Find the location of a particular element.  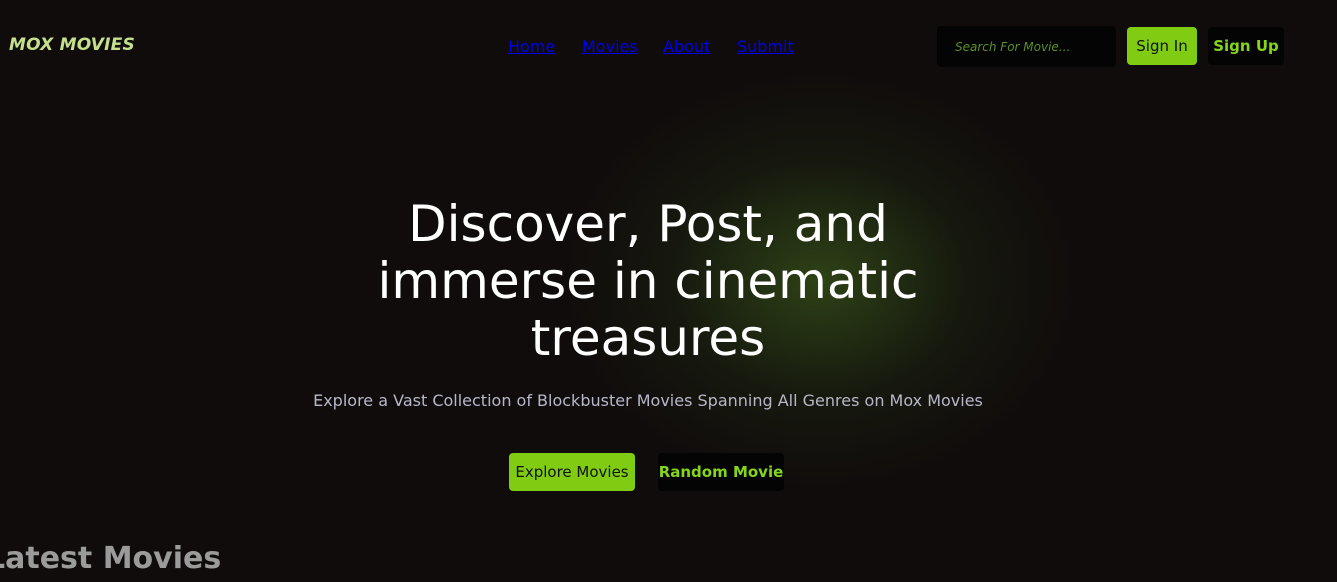

latest-movies-heading: Latest Movies is located at coordinates (111, 558).